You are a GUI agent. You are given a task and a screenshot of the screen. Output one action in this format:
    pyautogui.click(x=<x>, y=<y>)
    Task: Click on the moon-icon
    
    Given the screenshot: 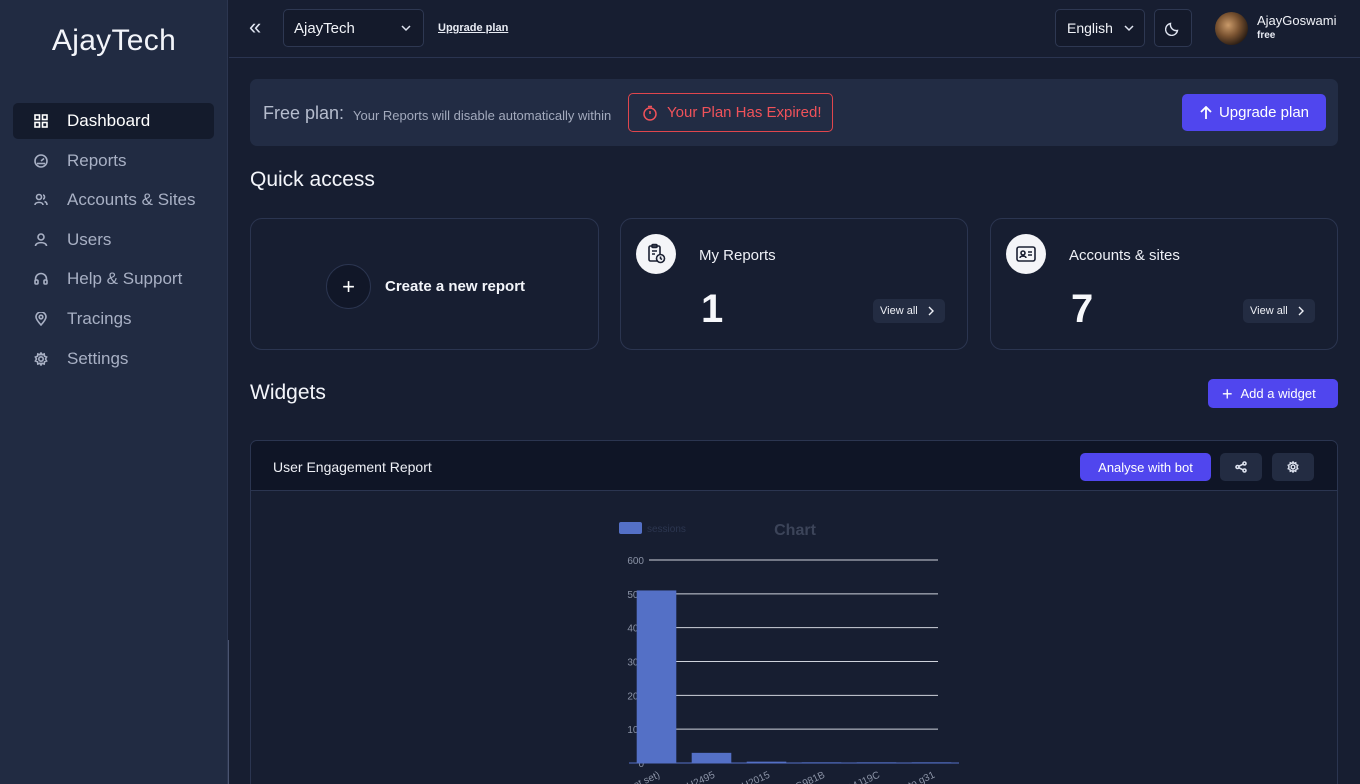 What is the action you would take?
    pyautogui.click(x=1172, y=29)
    